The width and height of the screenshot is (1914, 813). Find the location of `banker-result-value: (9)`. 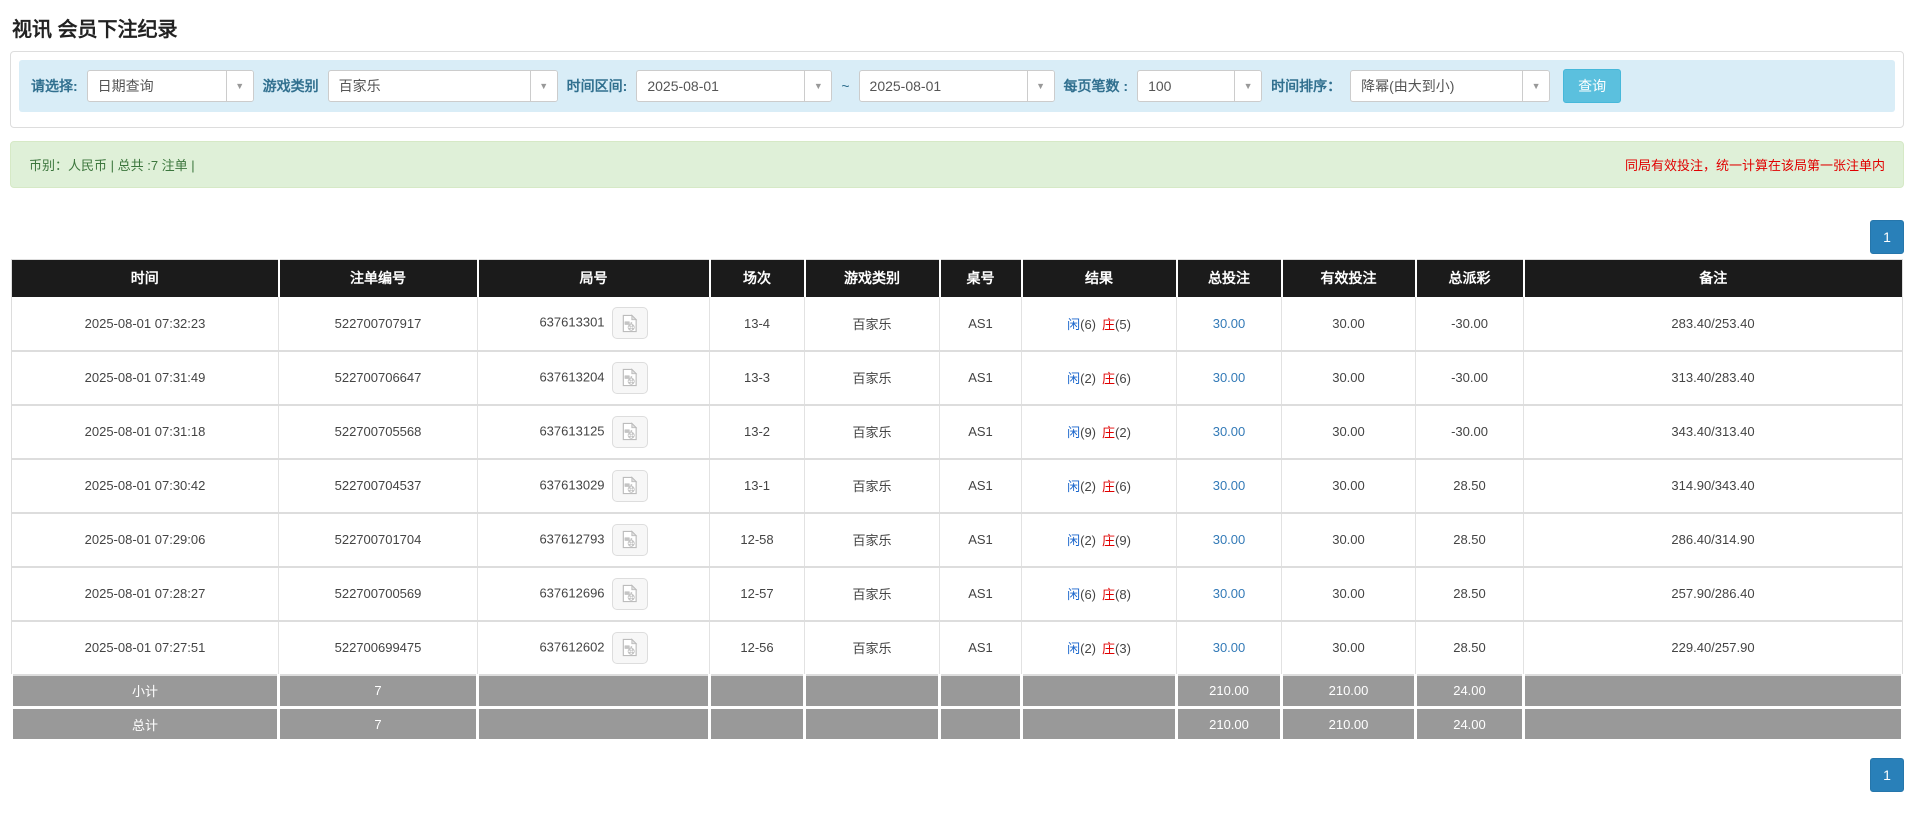

banker-result-value: (9) is located at coordinates (1123, 540).